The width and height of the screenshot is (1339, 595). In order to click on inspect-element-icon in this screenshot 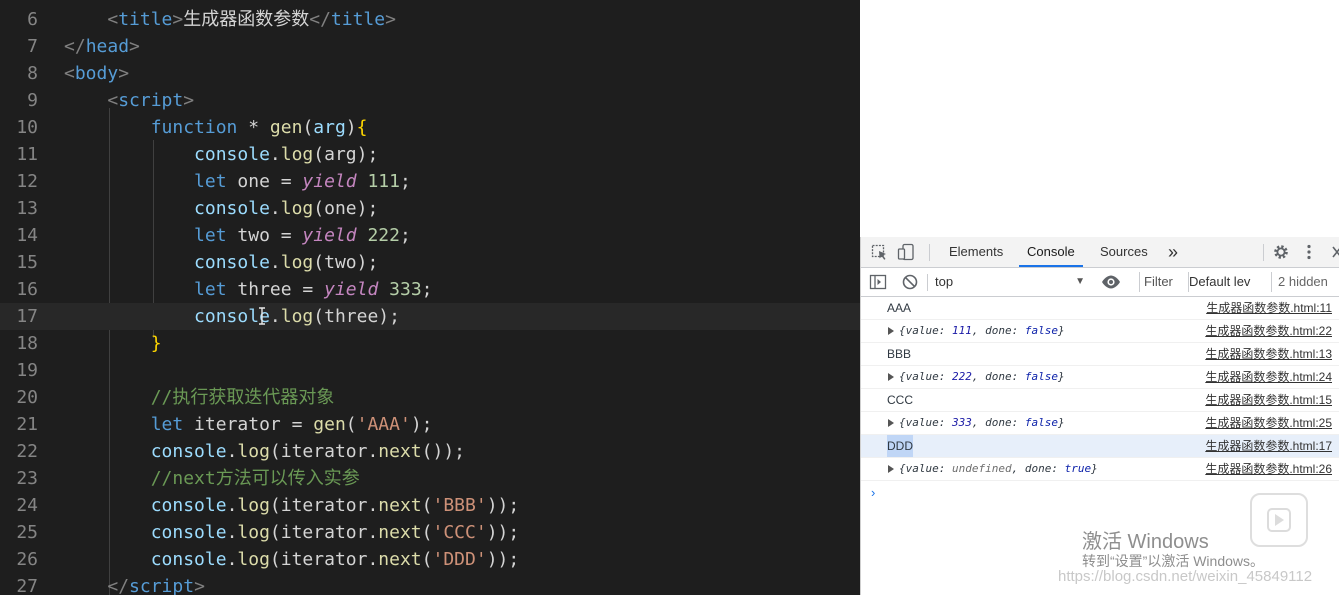, I will do `click(880, 253)`.